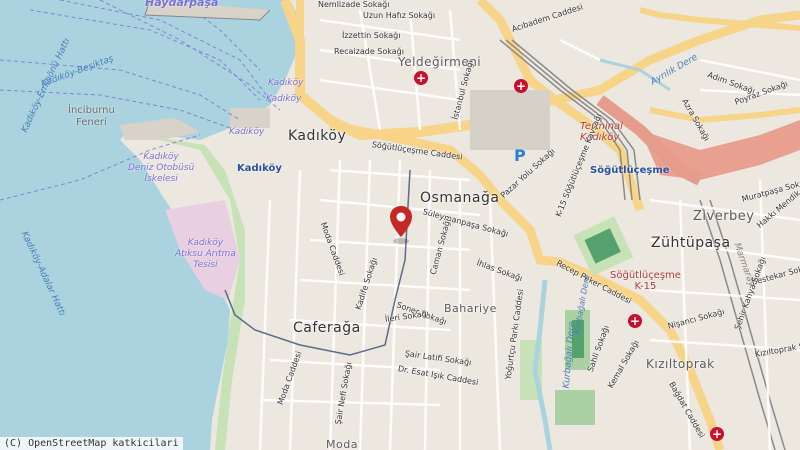 The image size is (800, 450). I want to click on attribution: (C) OpenStreetMap katkicilari, so click(91, 443).